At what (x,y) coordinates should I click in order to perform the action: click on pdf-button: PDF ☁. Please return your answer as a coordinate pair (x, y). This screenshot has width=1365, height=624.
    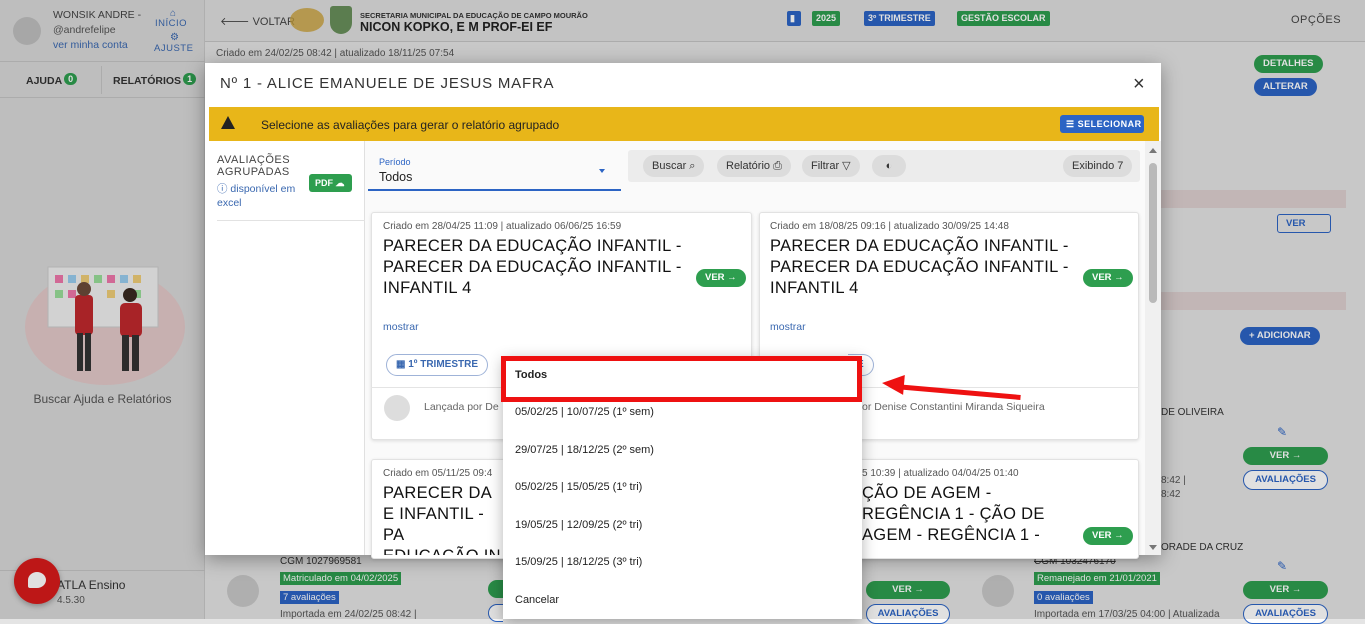
    Looking at the image, I should click on (330, 183).